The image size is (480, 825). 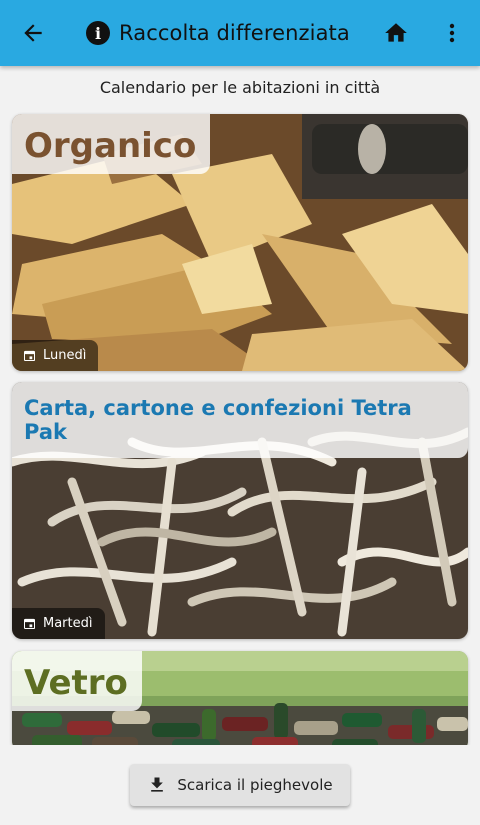 I want to click on card-vetro: Vetro, so click(x=240, y=701).